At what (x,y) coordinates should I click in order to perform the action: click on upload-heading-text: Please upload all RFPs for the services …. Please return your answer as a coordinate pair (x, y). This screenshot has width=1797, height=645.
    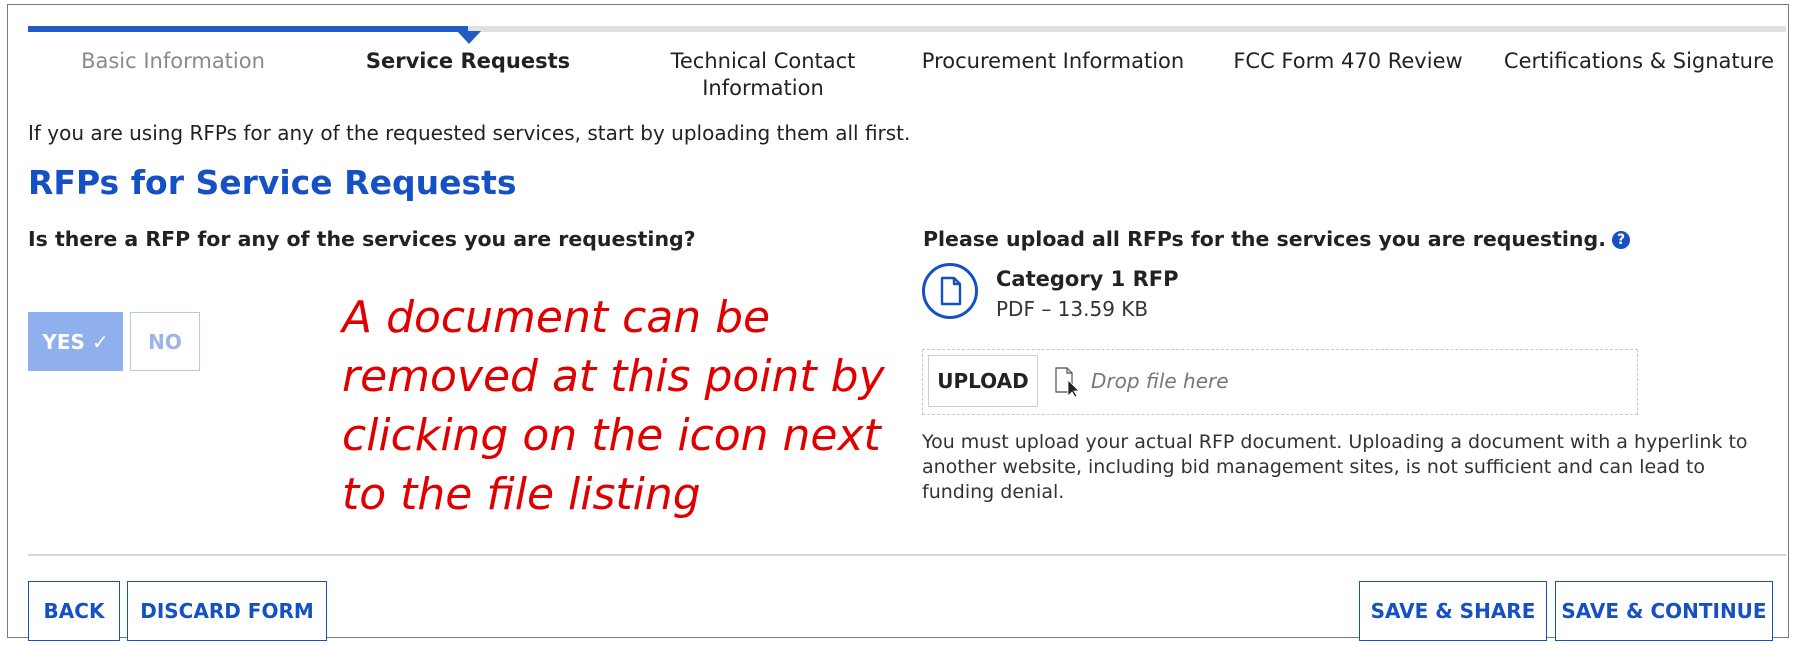
    Looking at the image, I should click on (1264, 239).